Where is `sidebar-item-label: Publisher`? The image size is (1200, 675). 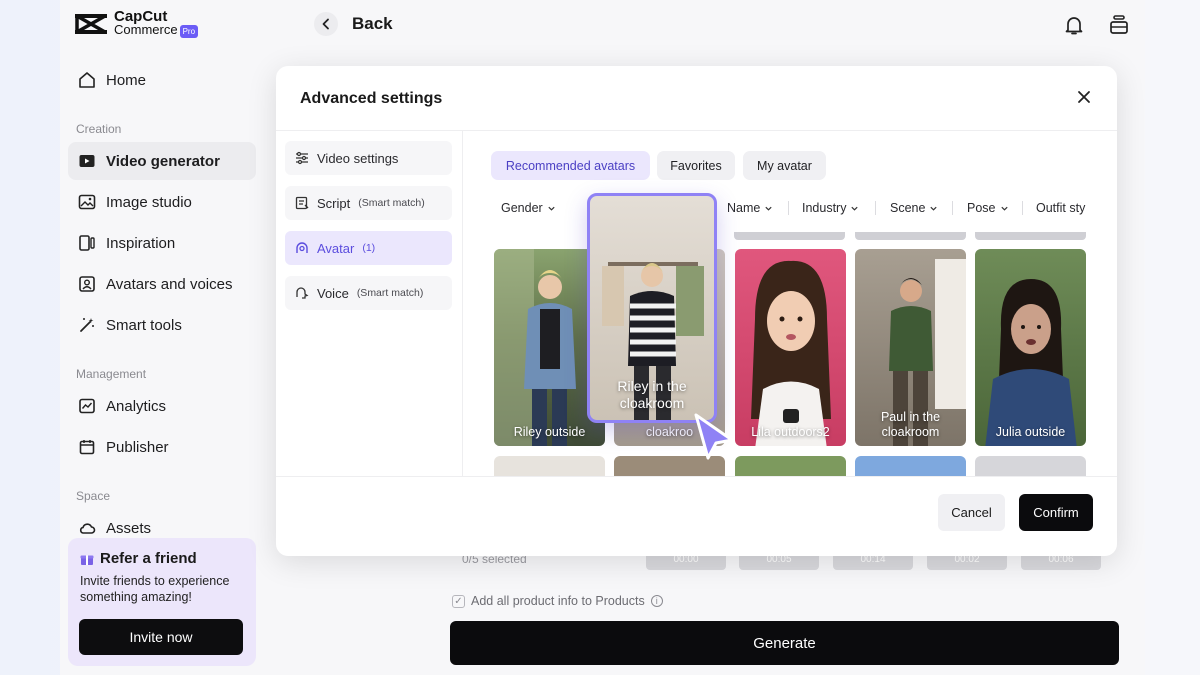
sidebar-item-label: Publisher is located at coordinates (137, 447).